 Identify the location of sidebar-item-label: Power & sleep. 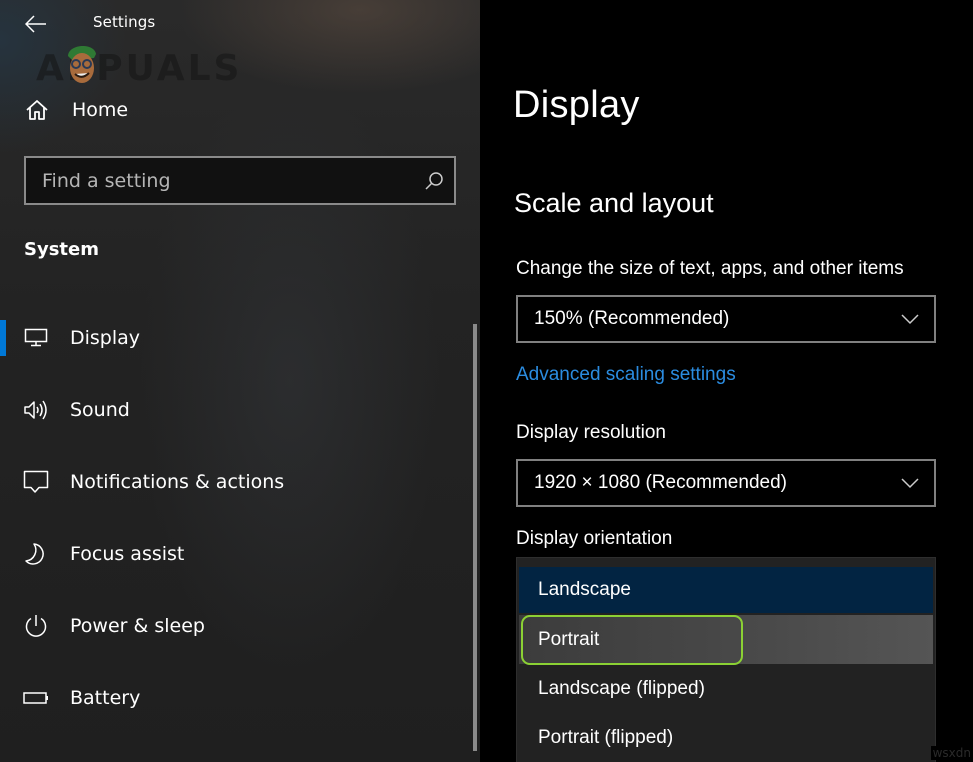
(137, 626).